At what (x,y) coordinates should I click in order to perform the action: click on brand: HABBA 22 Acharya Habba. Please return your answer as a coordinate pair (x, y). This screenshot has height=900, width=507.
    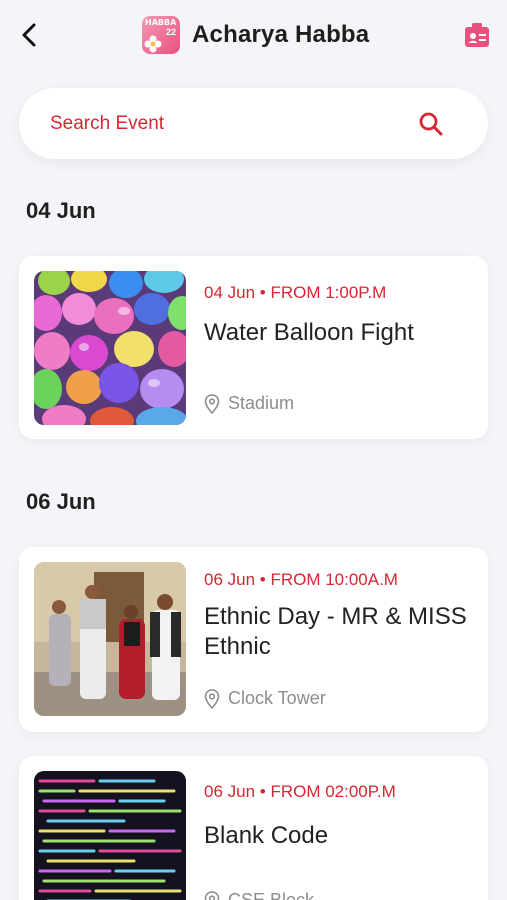
    Looking at the image, I should click on (255, 35).